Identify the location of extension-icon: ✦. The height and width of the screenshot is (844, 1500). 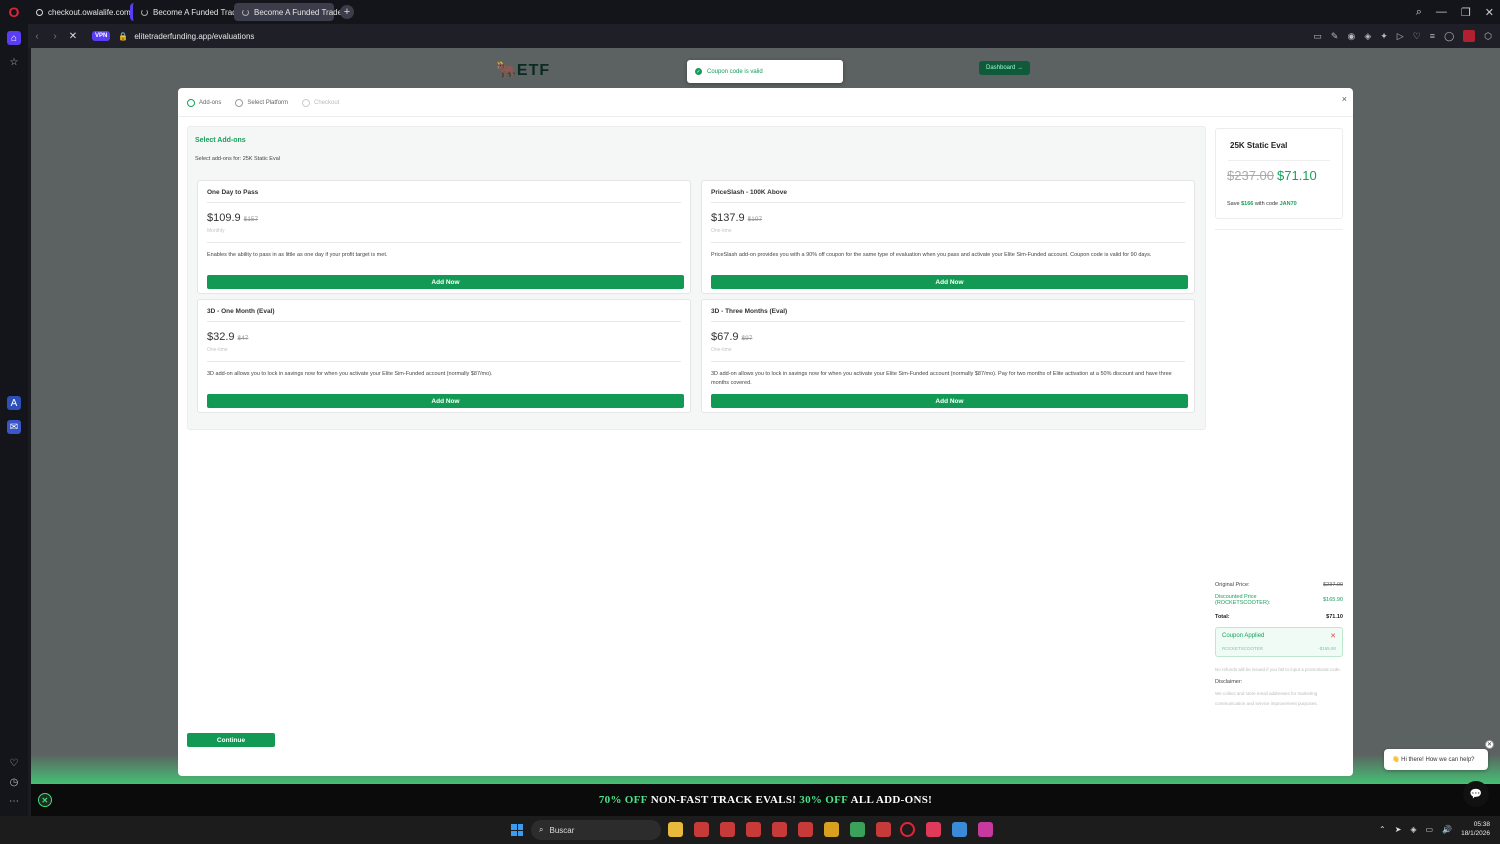
(1384, 36).